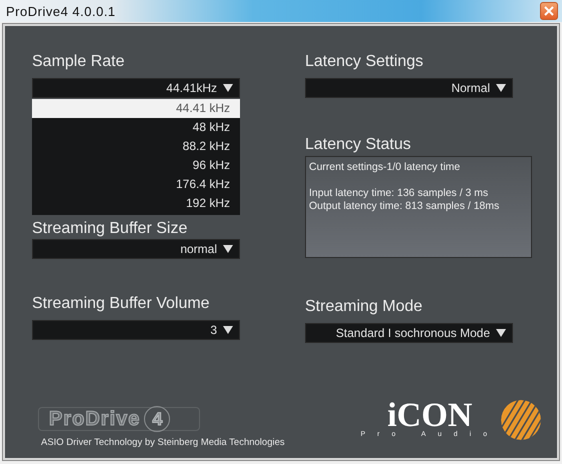 This screenshot has height=464, width=562. I want to click on close-button, so click(549, 11).